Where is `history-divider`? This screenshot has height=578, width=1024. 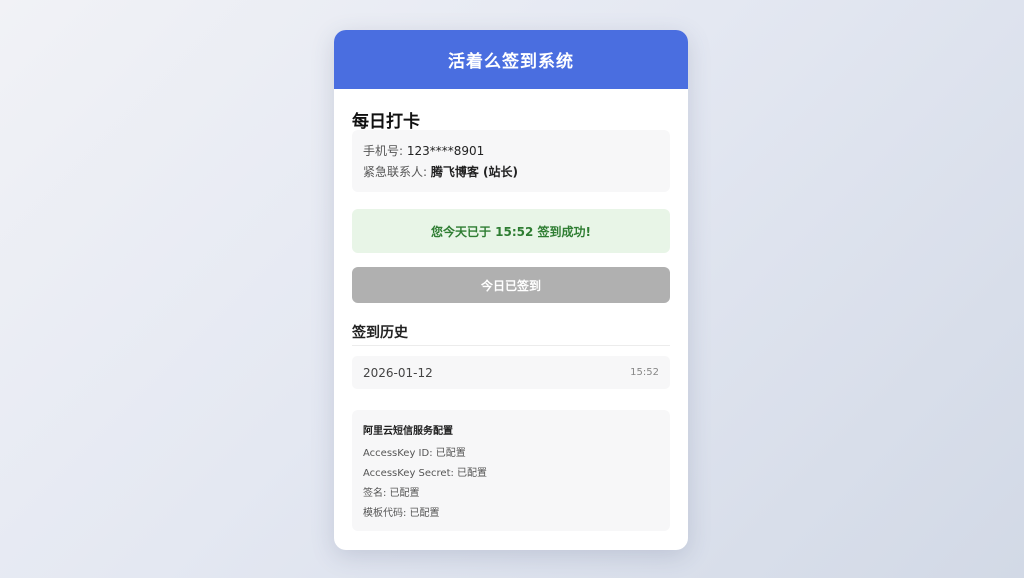 history-divider is located at coordinates (511, 345).